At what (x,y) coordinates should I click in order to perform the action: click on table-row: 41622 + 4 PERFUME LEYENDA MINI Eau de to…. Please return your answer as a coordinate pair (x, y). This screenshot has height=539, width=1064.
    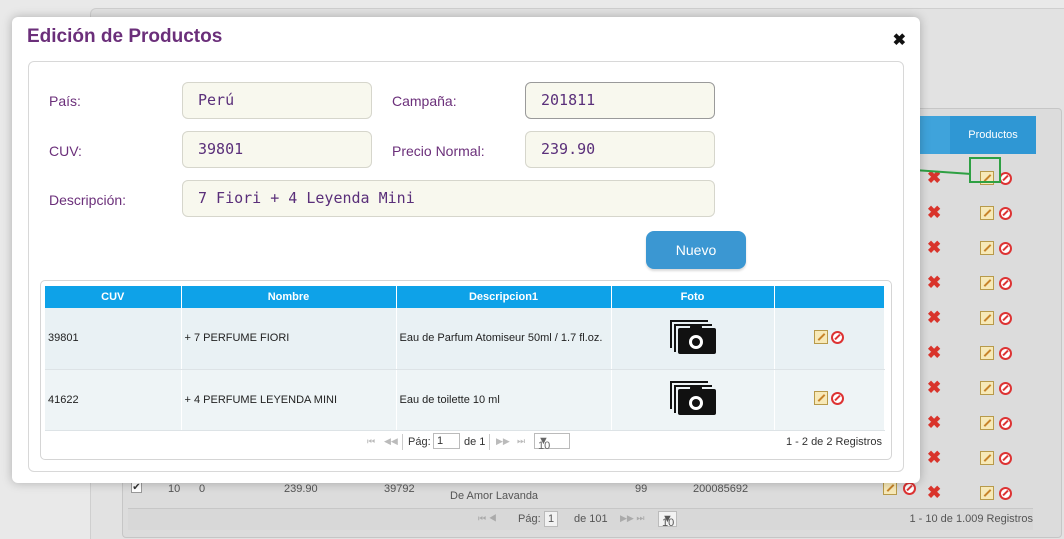
    Looking at the image, I should click on (465, 400).